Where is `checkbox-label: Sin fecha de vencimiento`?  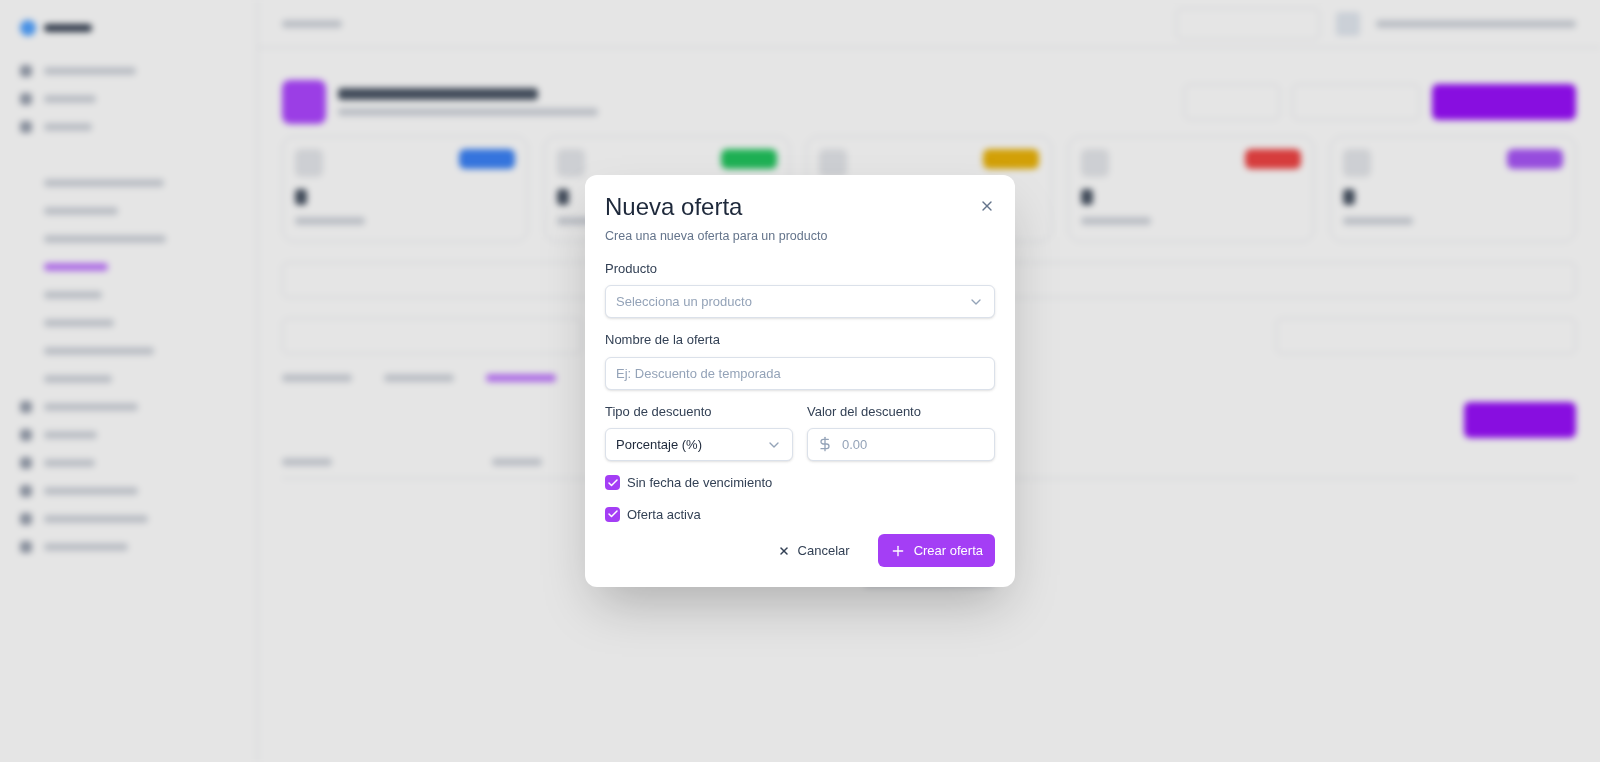
checkbox-label: Sin fecha de vencimiento is located at coordinates (700, 483).